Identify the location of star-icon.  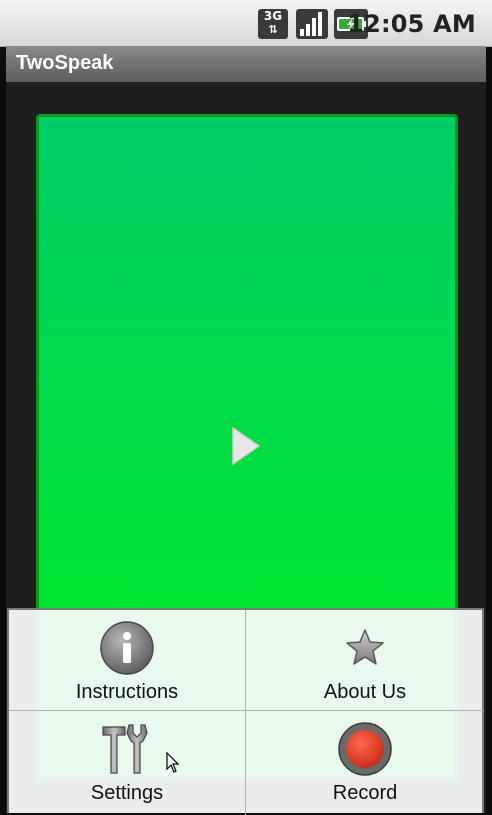
(365, 647).